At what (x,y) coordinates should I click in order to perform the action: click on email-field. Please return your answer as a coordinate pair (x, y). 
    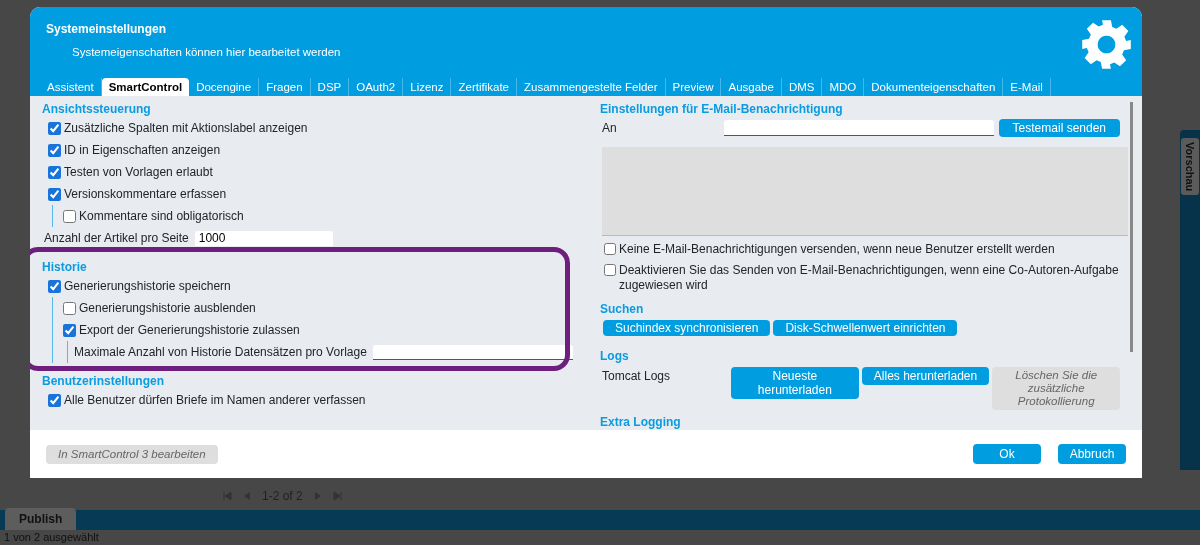
    Looking at the image, I should click on (859, 128).